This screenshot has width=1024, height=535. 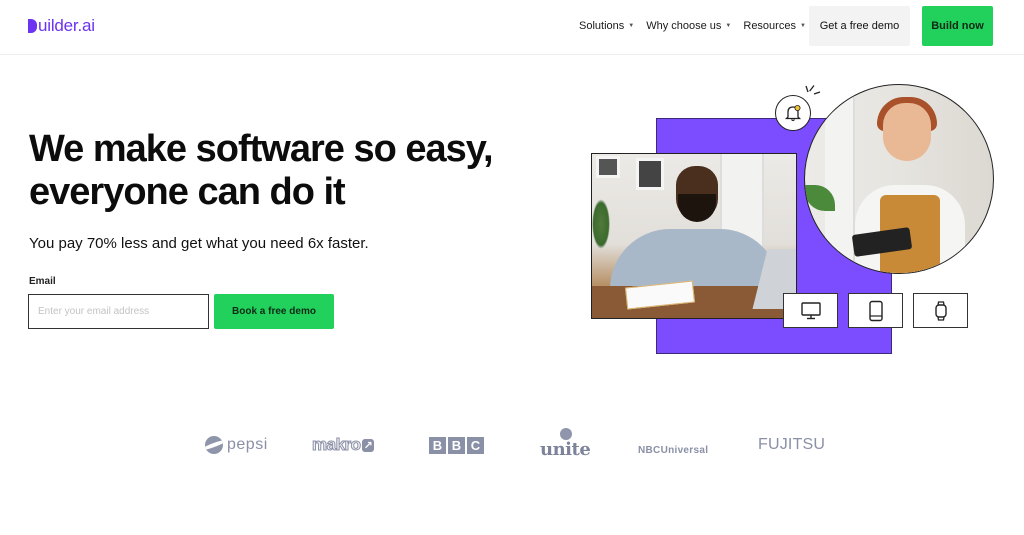 What do you see at coordinates (274, 311) in the screenshot?
I see `book-free-demo-button: Book a free demo` at bounding box center [274, 311].